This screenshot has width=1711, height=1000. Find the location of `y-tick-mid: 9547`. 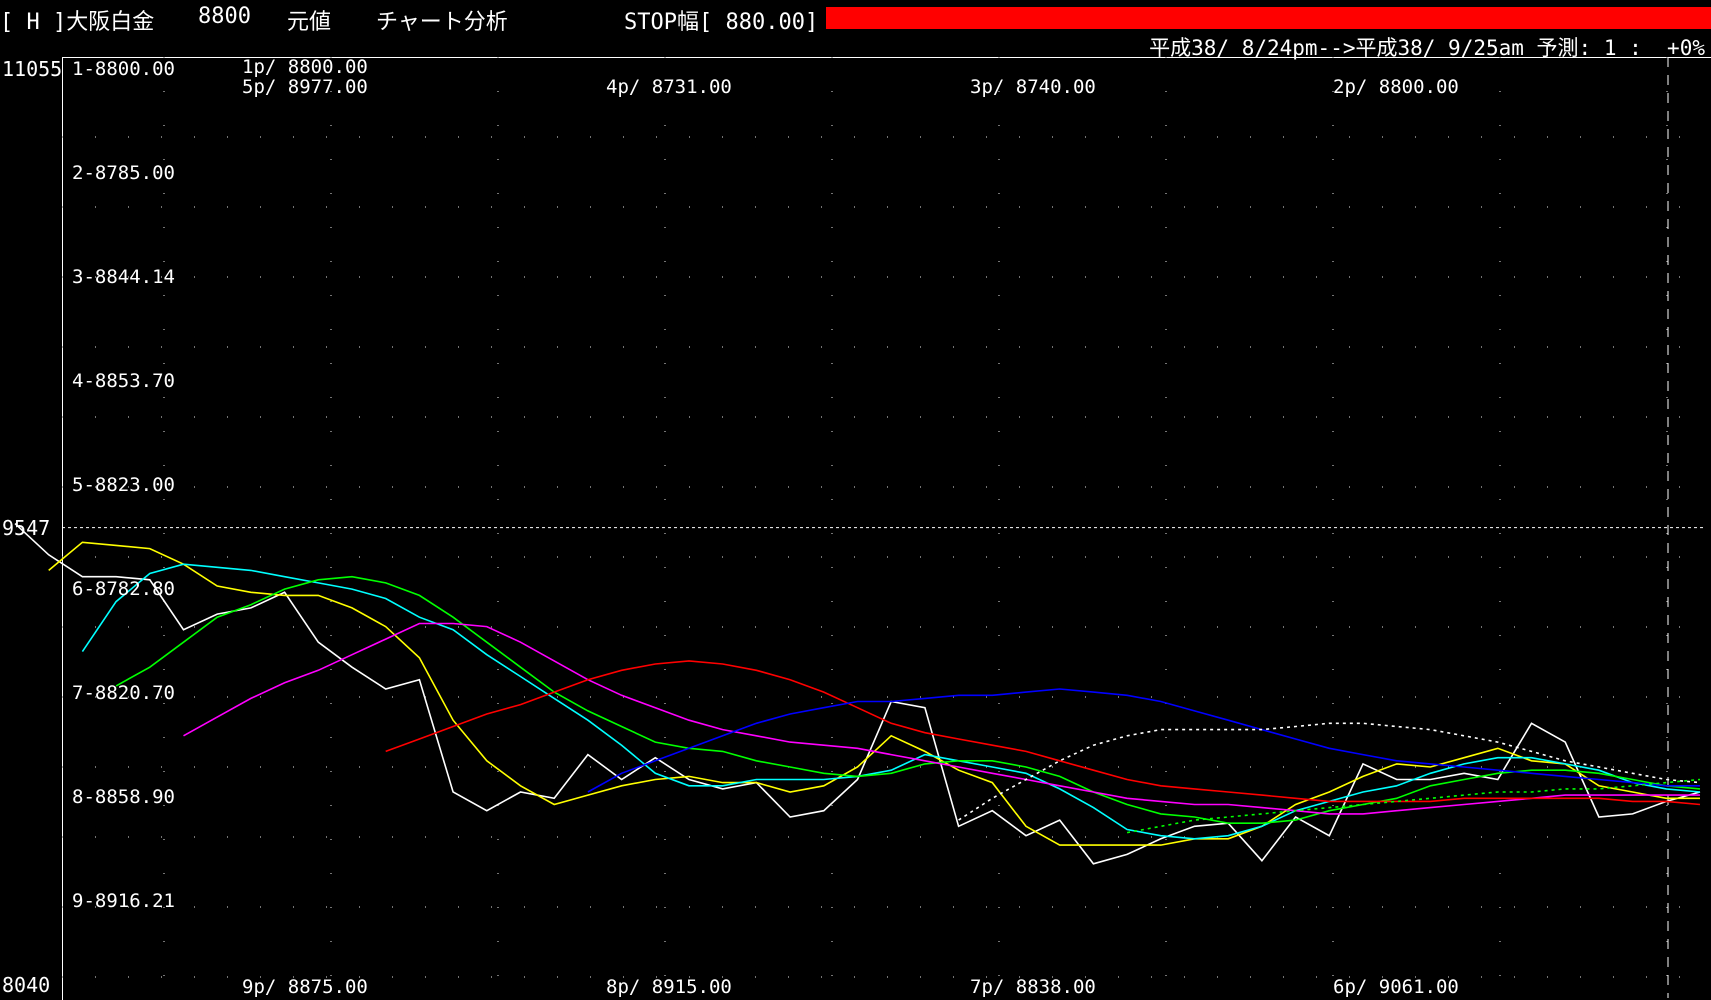

y-tick-mid: 9547 is located at coordinates (26, 528).